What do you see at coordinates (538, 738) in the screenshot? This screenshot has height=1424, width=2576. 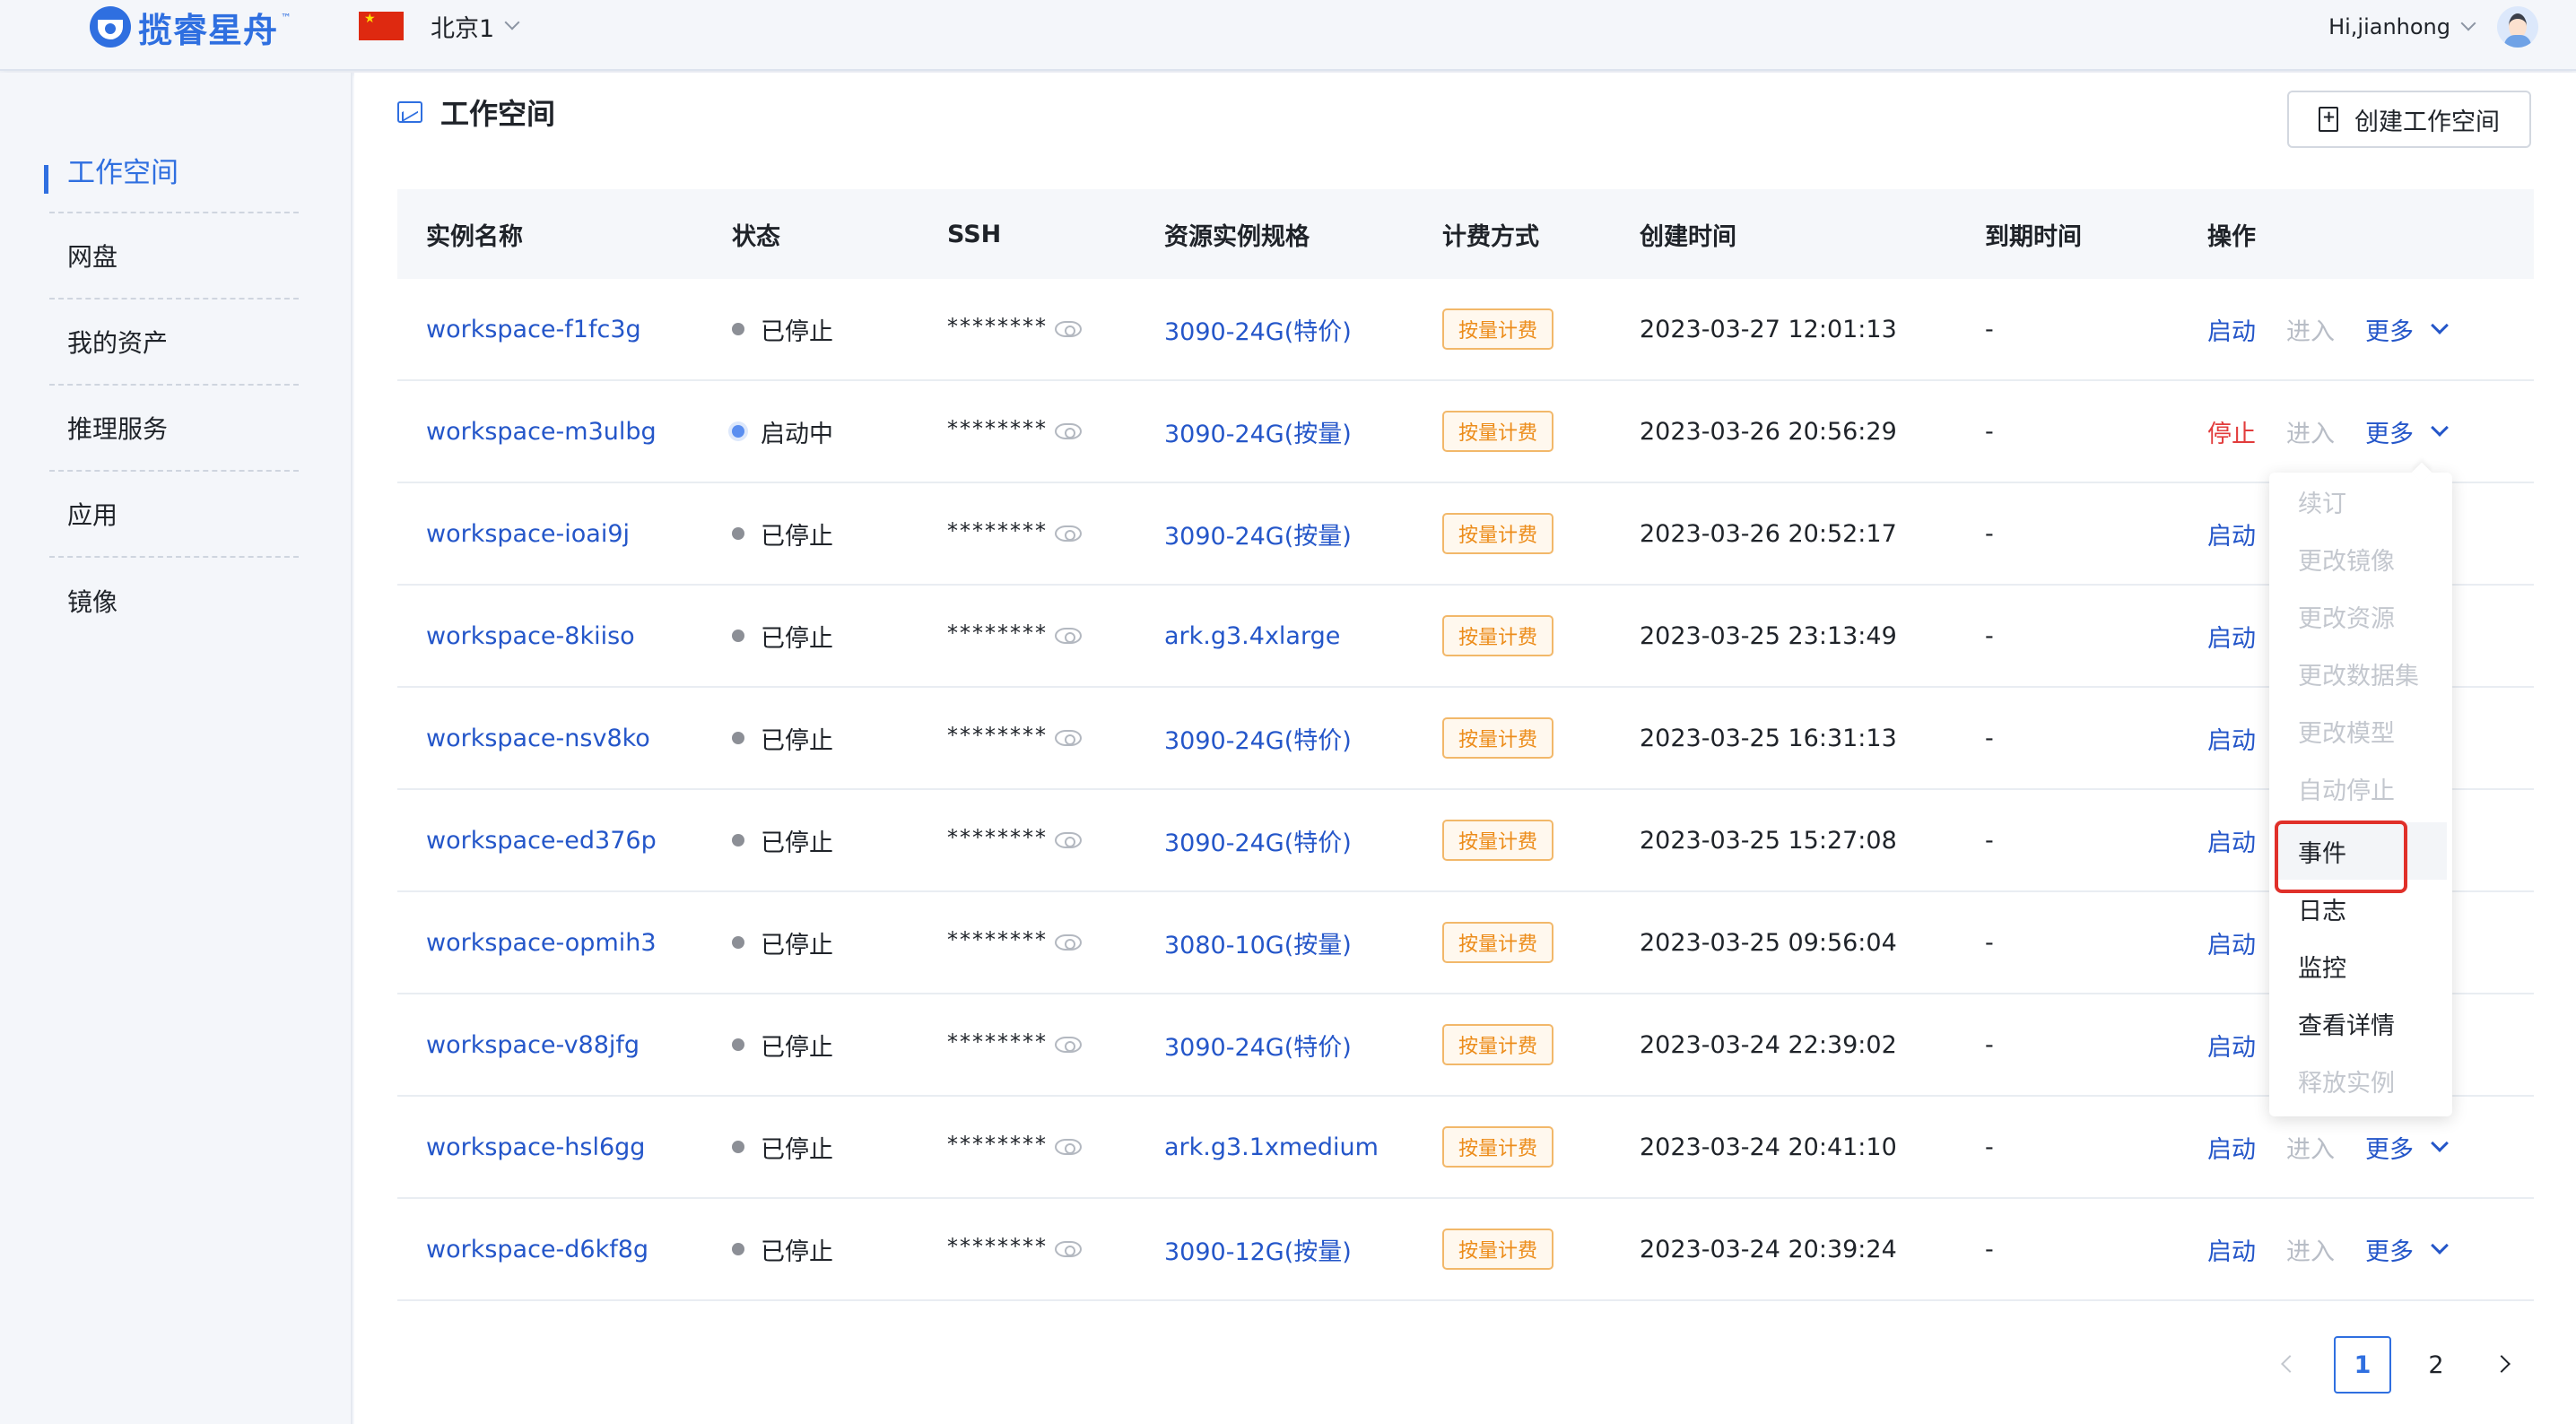 I see `instance-name-link: workspace-nsv8ko` at bounding box center [538, 738].